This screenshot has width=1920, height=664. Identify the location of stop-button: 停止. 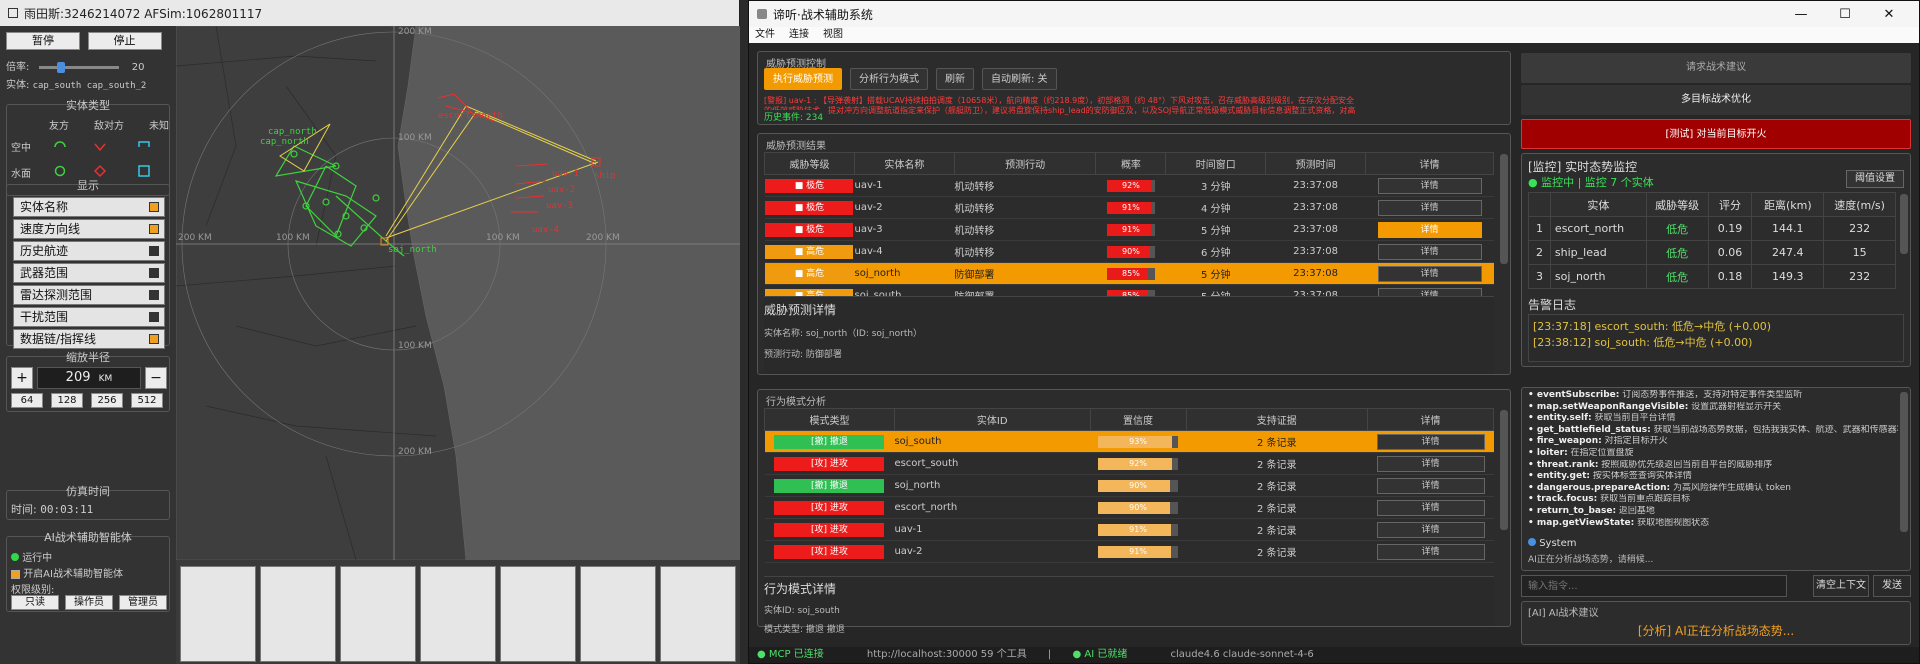
(124, 41).